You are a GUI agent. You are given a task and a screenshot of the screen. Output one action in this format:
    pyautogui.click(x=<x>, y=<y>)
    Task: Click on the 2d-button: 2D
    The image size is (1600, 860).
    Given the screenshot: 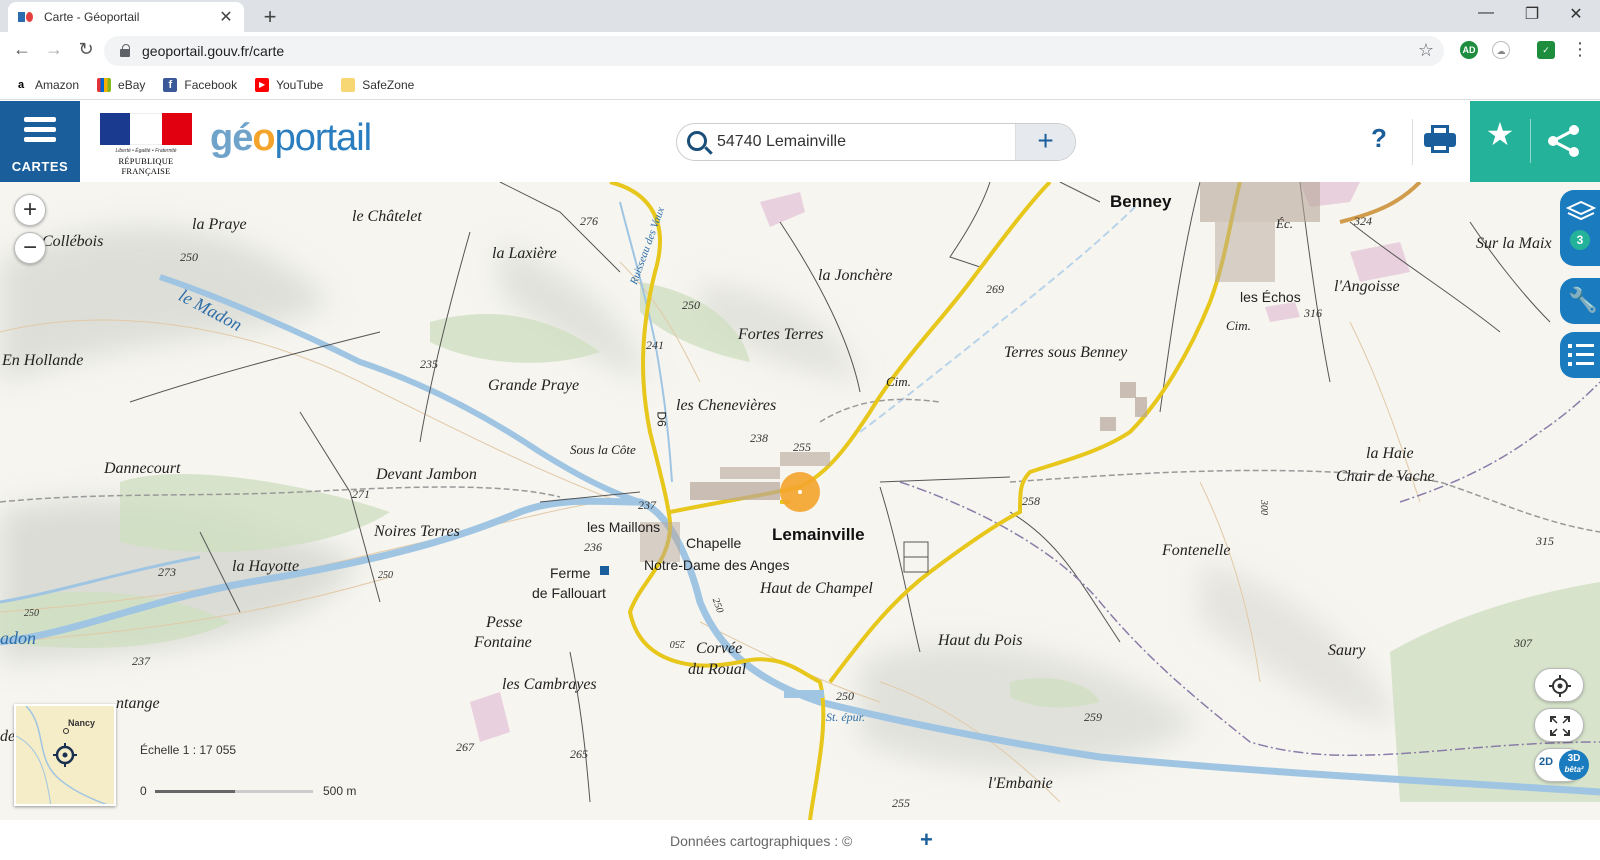 What is the action you would take?
    pyautogui.click(x=1546, y=762)
    